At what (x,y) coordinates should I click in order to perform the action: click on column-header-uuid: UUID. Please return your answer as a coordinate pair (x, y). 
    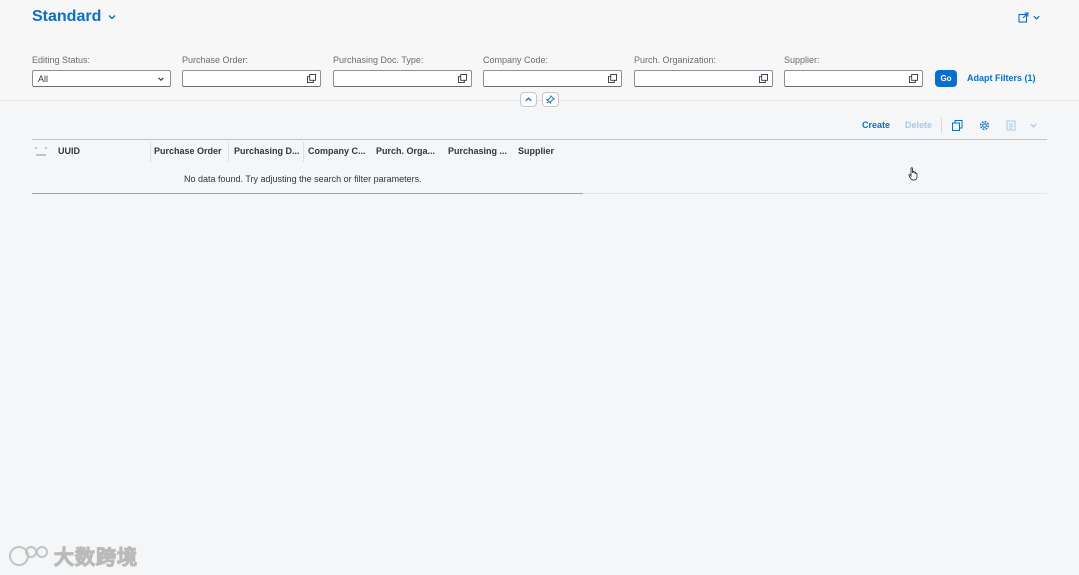
    Looking at the image, I should click on (104, 151).